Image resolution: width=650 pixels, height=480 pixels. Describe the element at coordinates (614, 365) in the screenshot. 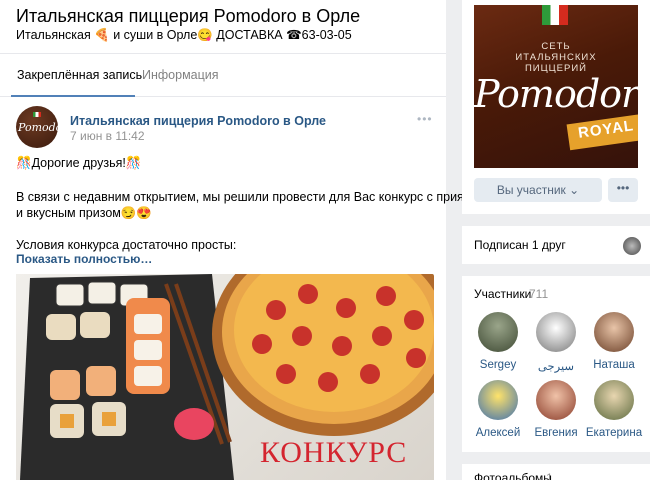

I see `member-name: Наташа` at that location.